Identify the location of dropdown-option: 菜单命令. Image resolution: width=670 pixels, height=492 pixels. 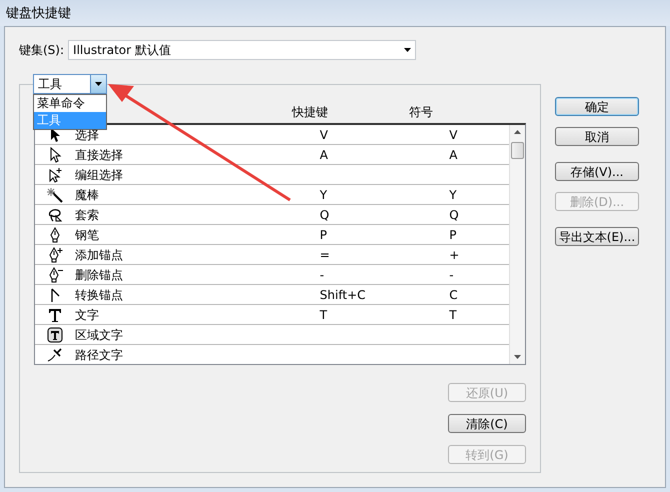
(70, 103).